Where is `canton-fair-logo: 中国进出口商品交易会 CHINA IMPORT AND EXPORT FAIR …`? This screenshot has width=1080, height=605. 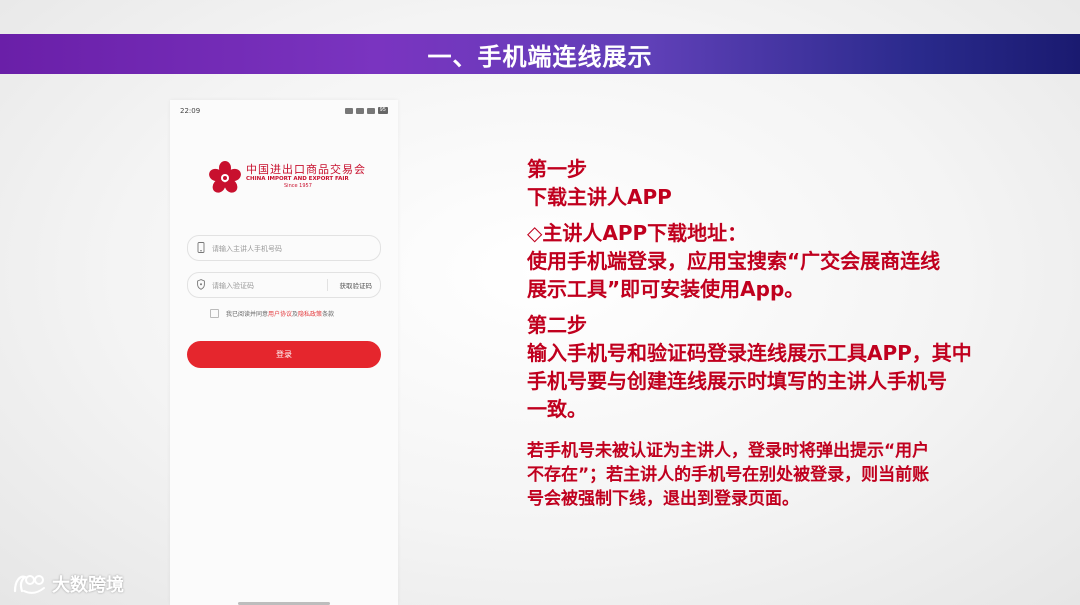
canton-fair-logo: 中国进出口商品交易会 CHINA IMPORT AND EXPORT FAIR … is located at coordinates (288, 177).